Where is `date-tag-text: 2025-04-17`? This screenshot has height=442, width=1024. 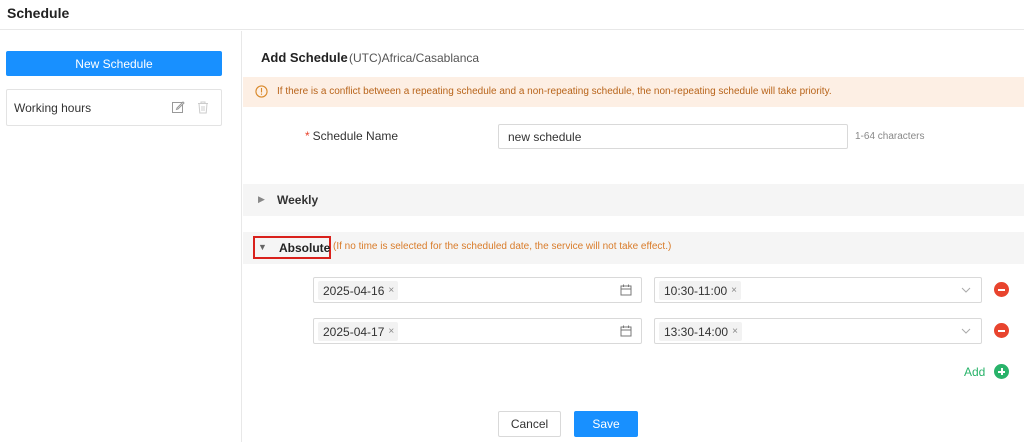
date-tag-text: 2025-04-17 is located at coordinates (354, 331).